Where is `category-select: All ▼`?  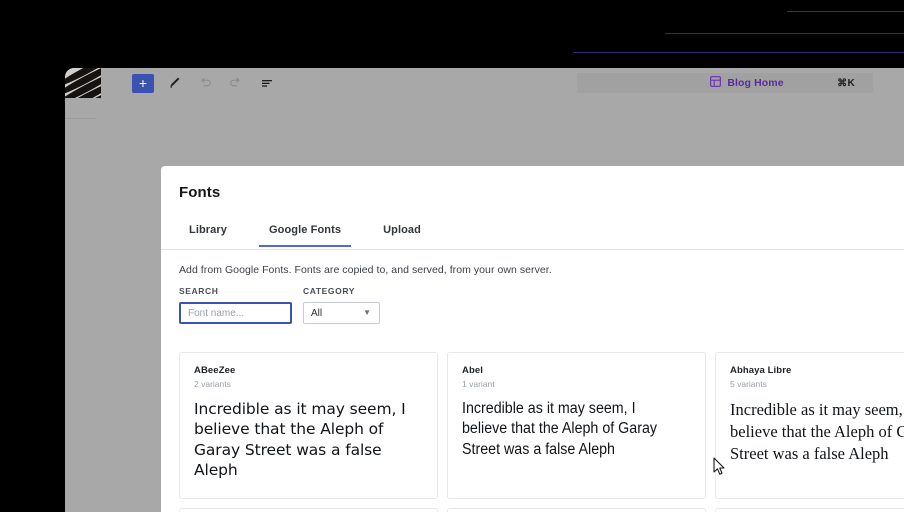
category-select: All ▼ is located at coordinates (341, 313).